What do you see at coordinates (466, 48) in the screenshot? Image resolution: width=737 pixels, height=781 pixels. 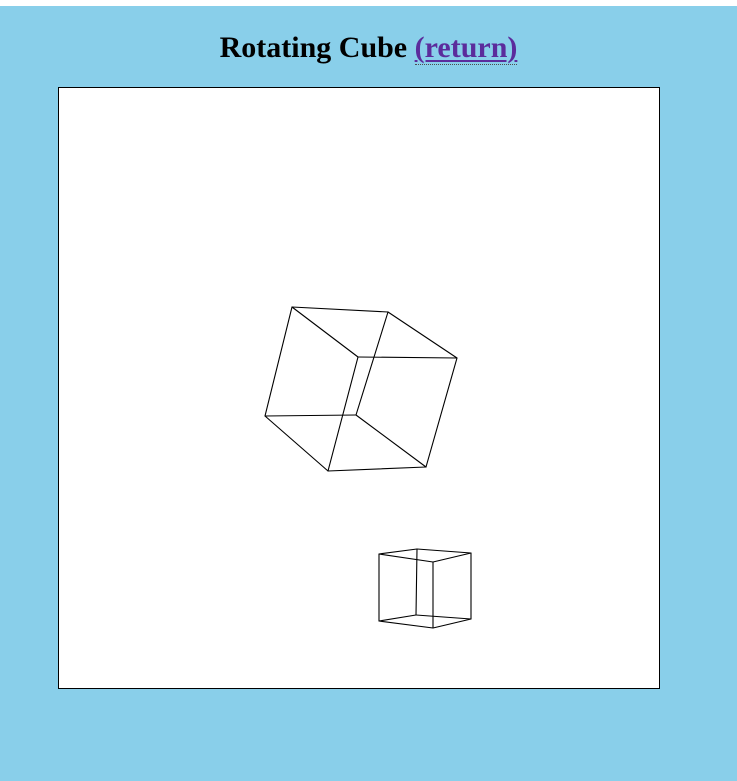 I see `return-link: (return)` at bounding box center [466, 48].